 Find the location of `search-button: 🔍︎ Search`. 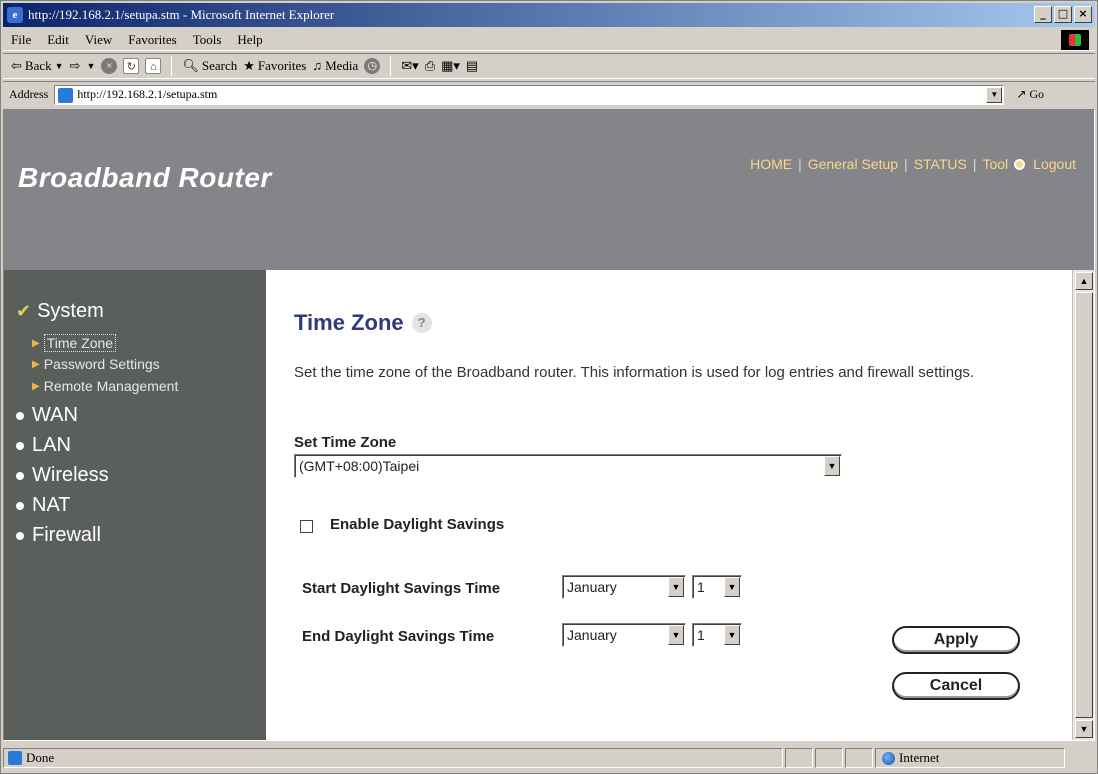

search-button: 🔍︎ Search is located at coordinates (209, 66).